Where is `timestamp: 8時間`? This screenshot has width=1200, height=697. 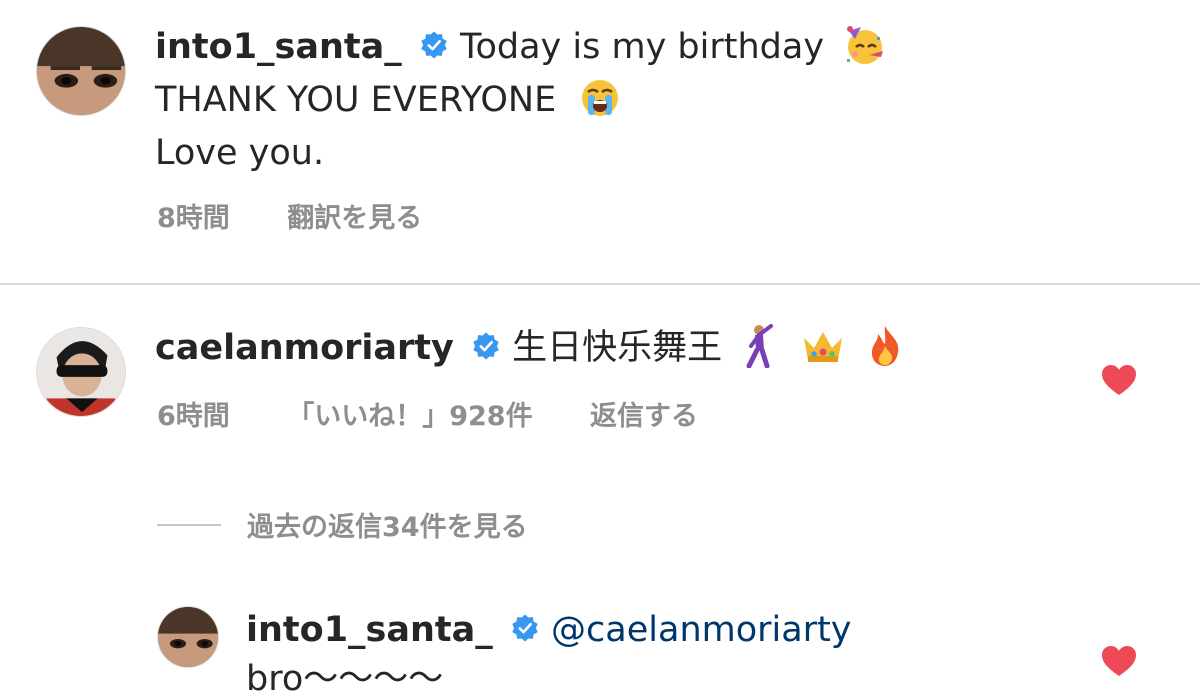
timestamp: 8時間 is located at coordinates (193, 218).